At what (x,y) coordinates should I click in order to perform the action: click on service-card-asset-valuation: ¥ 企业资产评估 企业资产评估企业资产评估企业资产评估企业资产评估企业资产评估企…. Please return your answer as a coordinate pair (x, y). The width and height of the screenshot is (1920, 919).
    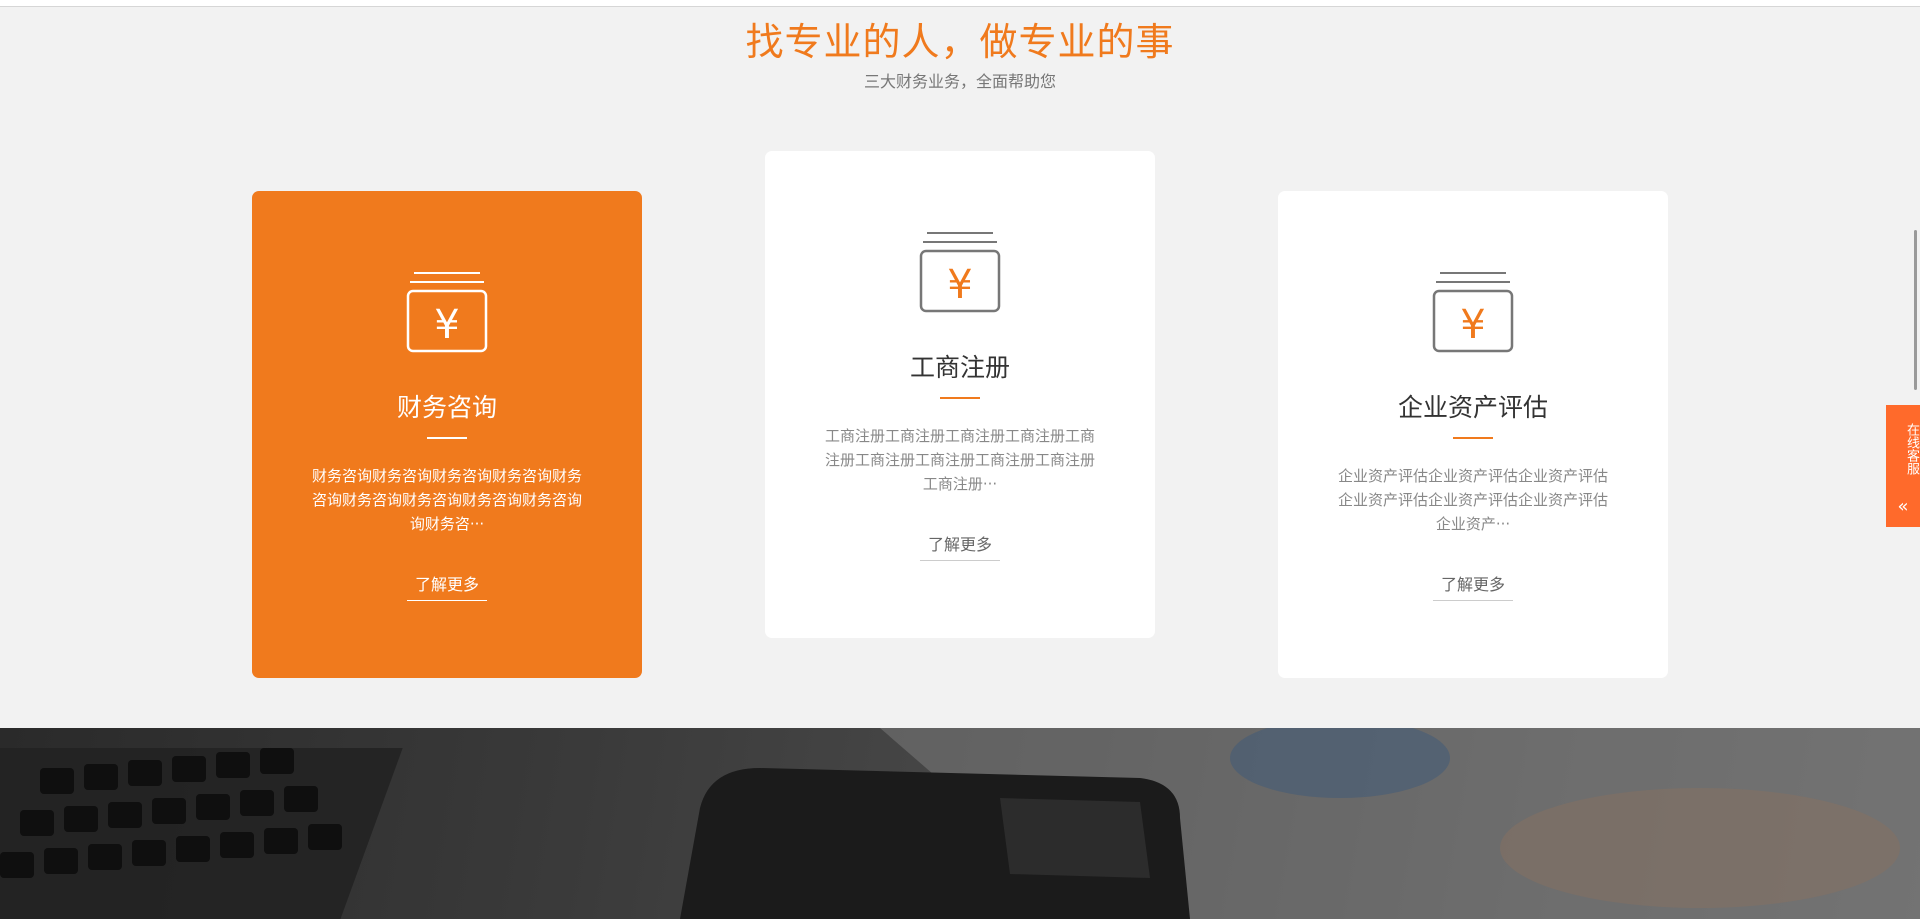
    Looking at the image, I should click on (1473, 434).